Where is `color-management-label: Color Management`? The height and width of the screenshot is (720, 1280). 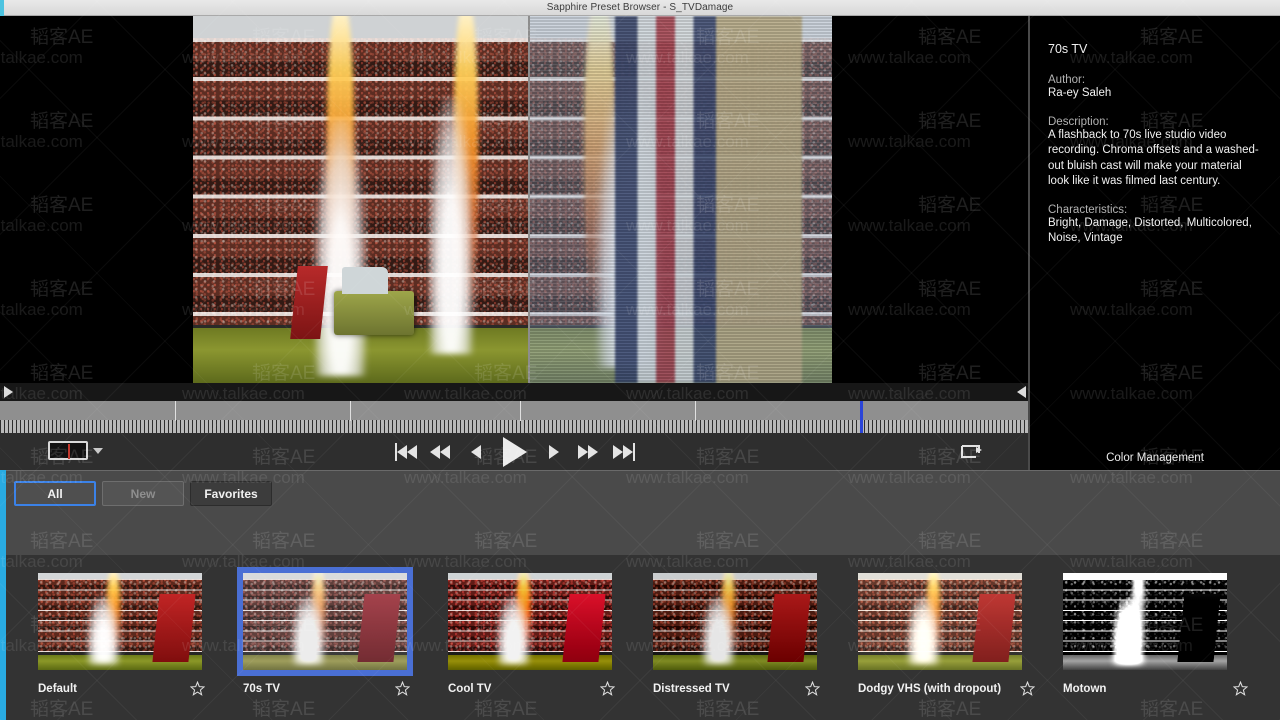 color-management-label: Color Management is located at coordinates (1155, 458).